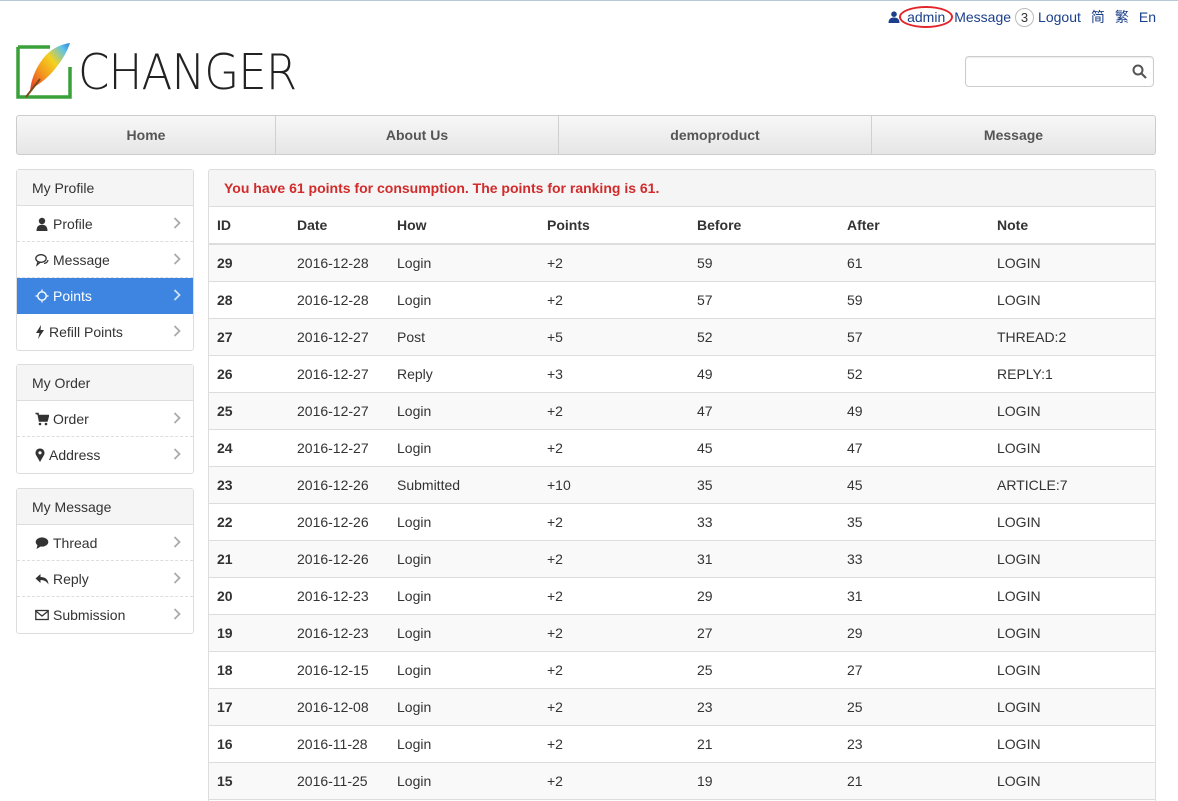  I want to click on sidebar-item-address: Address, so click(105, 455).